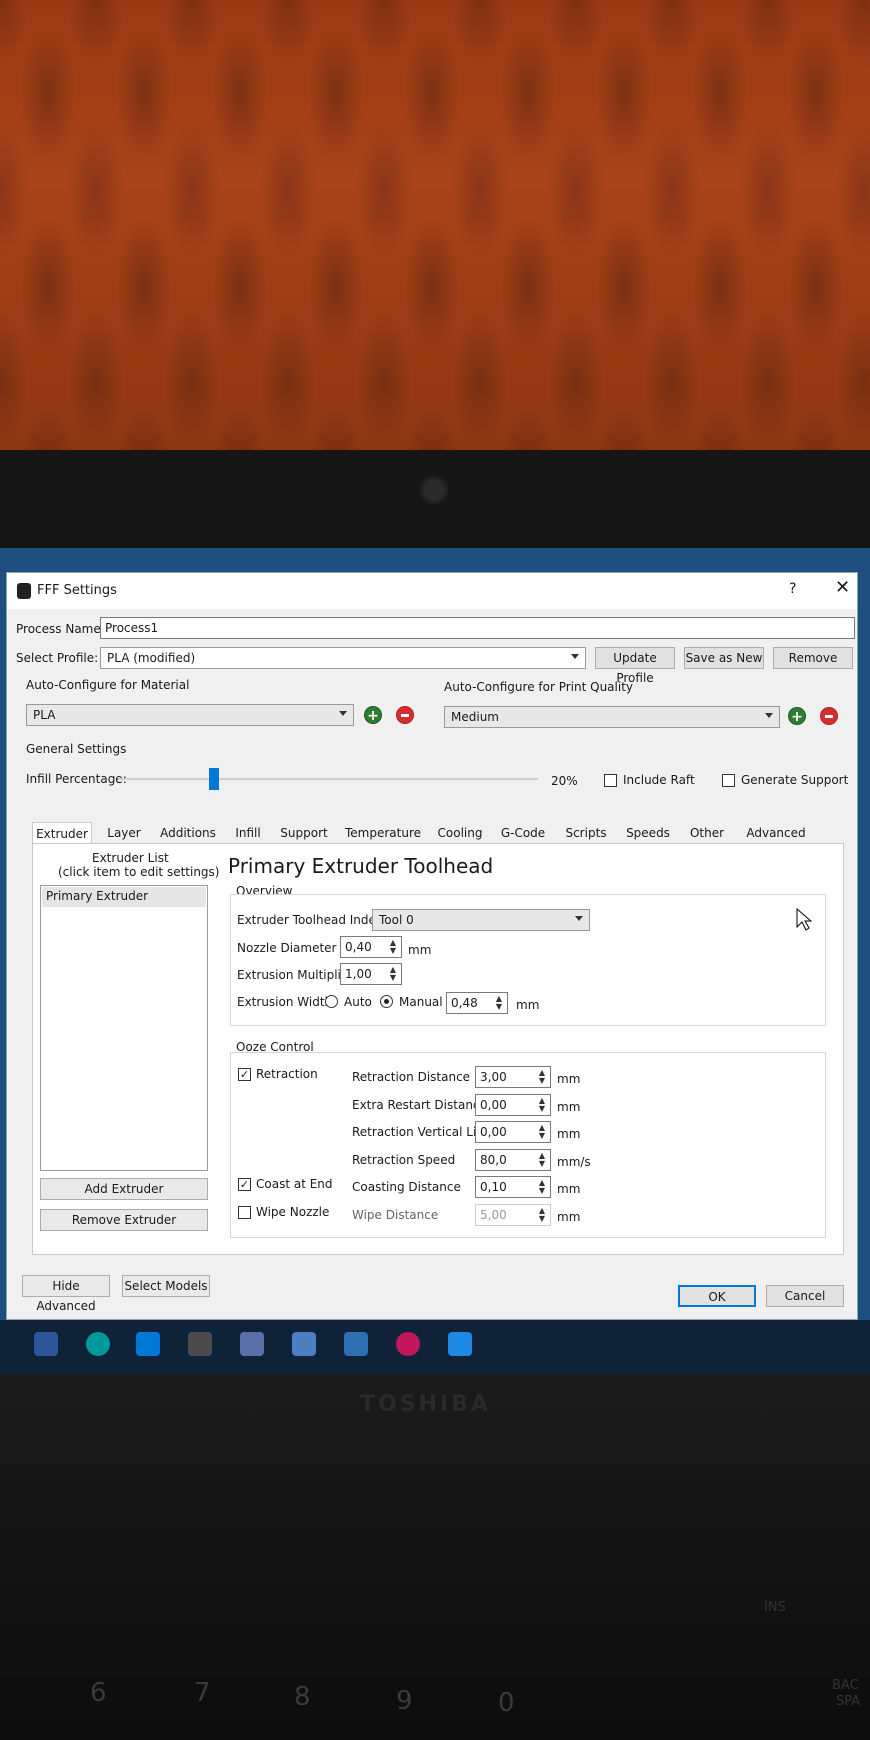  What do you see at coordinates (523, 833) in the screenshot?
I see `tab-gcode: G-Code` at bounding box center [523, 833].